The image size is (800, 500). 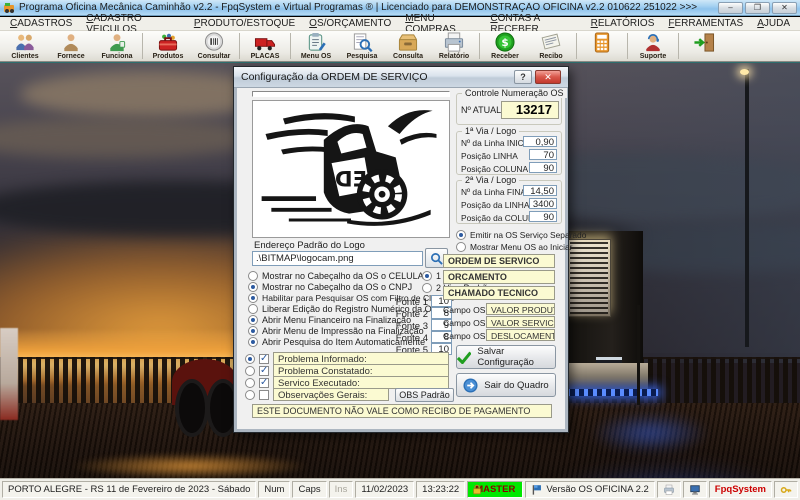 What do you see at coordinates (623, 23) in the screenshot?
I see `menu-relatorios: RELATÓRIOS` at bounding box center [623, 23].